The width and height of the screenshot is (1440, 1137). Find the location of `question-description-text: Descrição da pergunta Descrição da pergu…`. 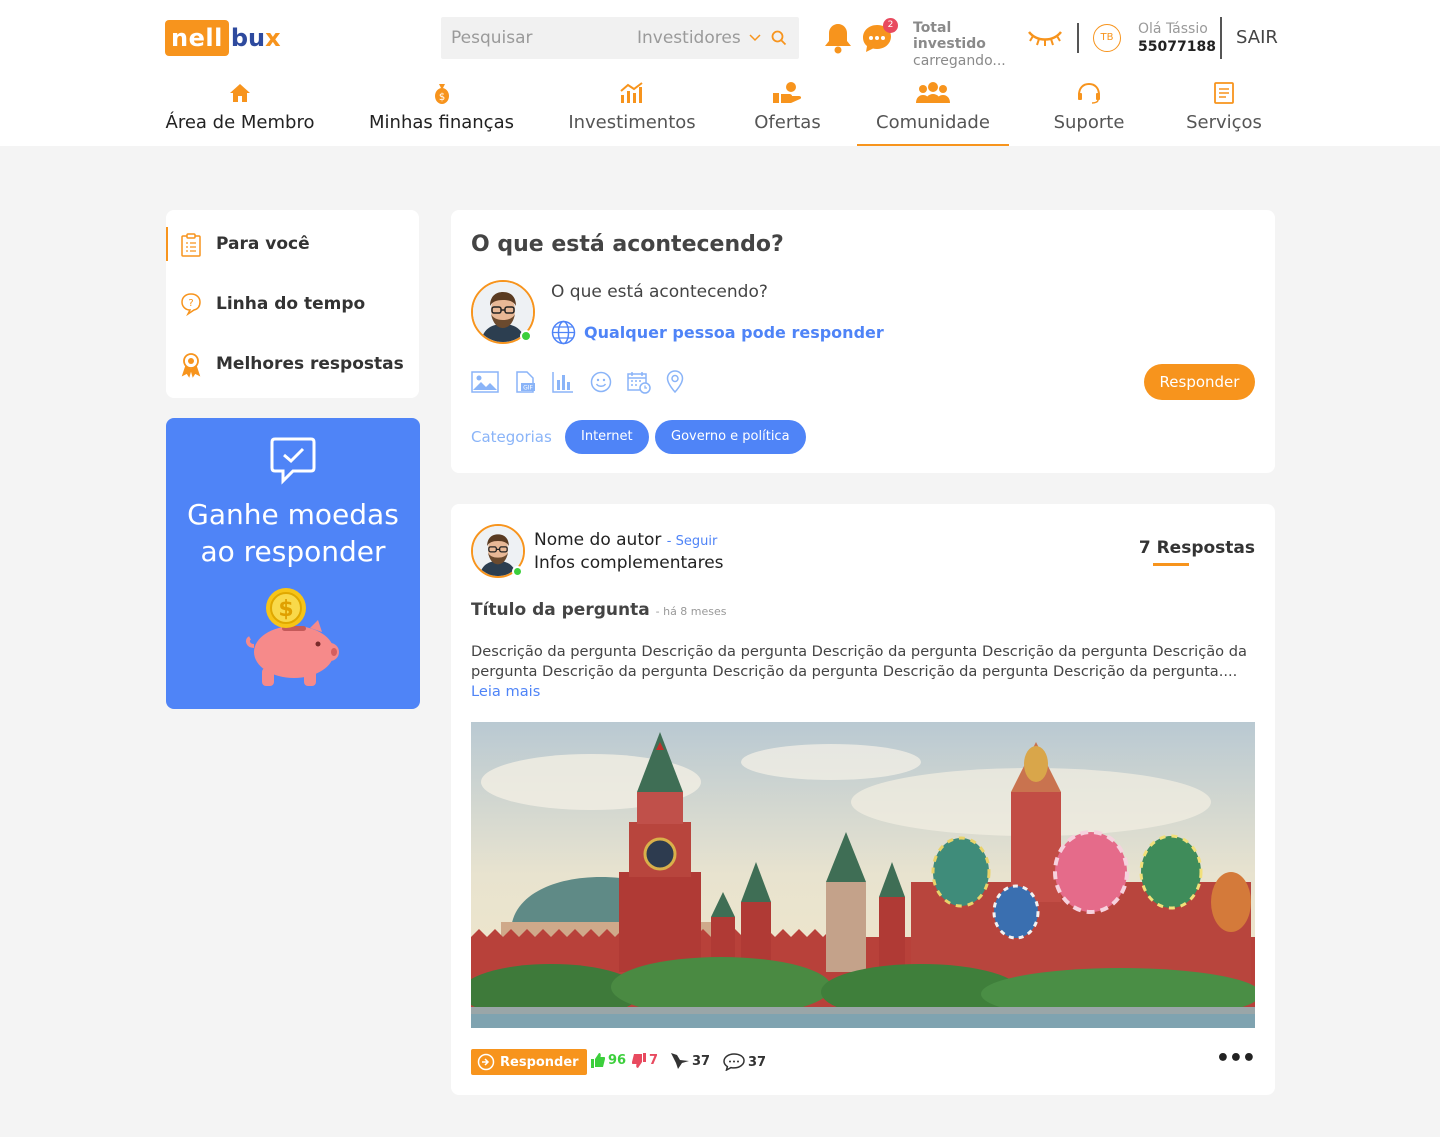

question-description-text: Descrição da pergunta Descrição da pergu… is located at coordinates (859, 661).